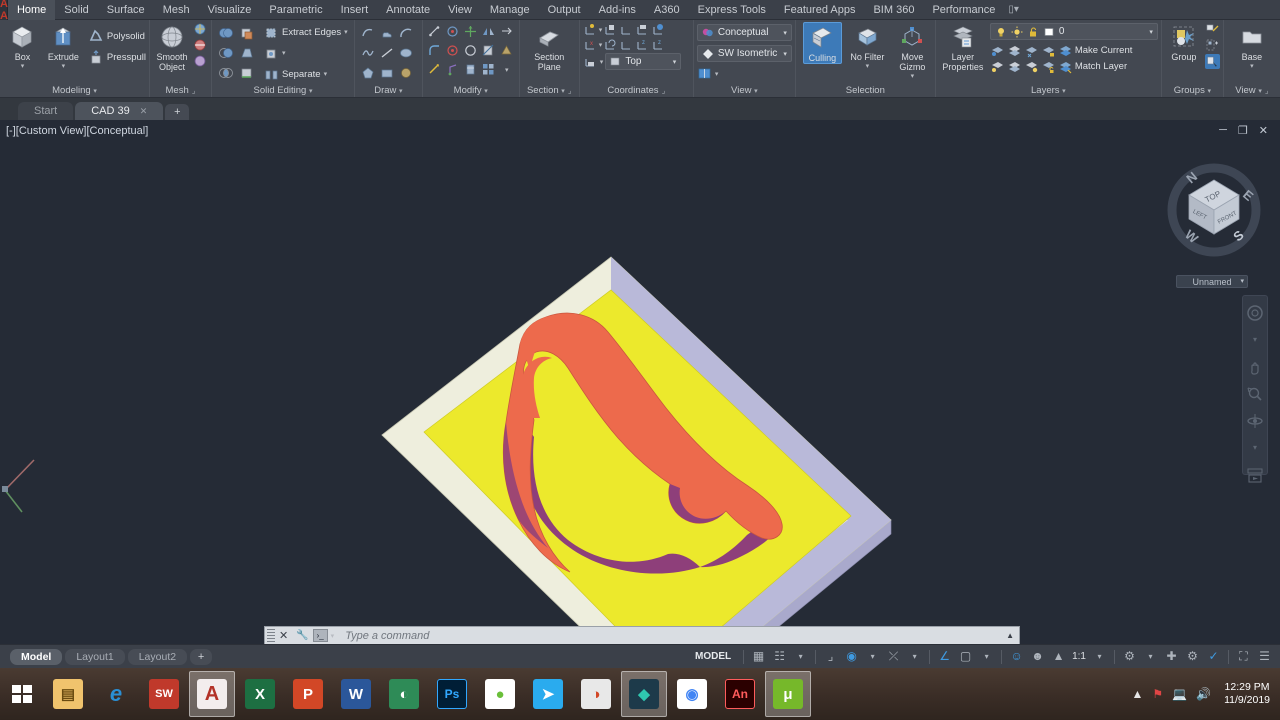 Image resolution: width=1280 pixels, height=720 pixels. What do you see at coordinates (1101, 66) in the screenshot?
I see `match-layer-label: Match Layer` at bounding box center [1101, 66].